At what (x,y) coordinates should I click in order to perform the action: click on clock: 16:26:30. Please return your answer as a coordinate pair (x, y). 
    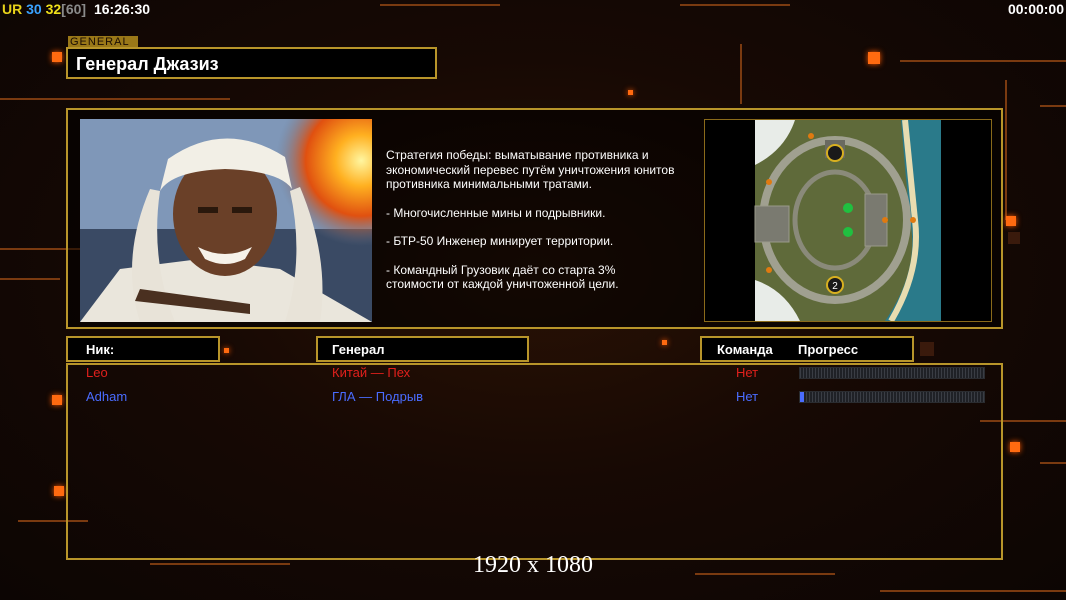
    Looking at the image, I should click on (122, 9).